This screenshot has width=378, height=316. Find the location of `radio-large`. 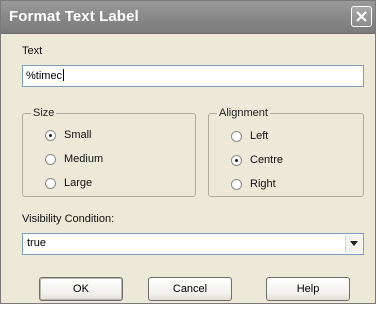

radio-large is located at coordinates (50, 183).